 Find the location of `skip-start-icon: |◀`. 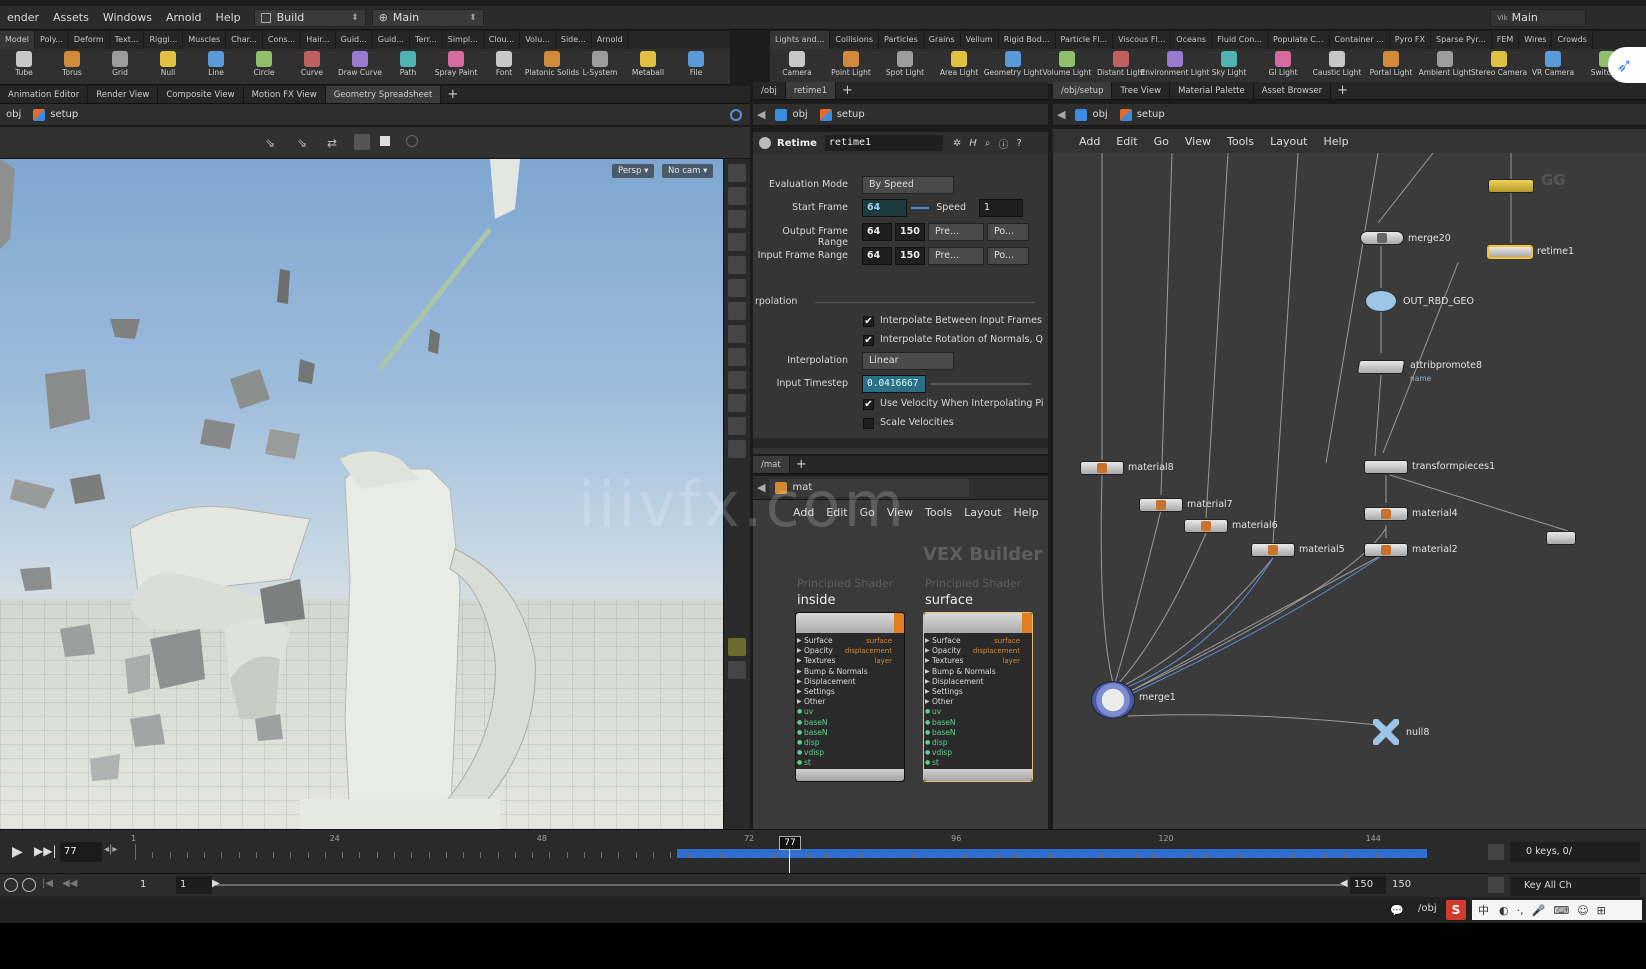

skip-start-icon: |◀ is located at coordinates (47, 883).